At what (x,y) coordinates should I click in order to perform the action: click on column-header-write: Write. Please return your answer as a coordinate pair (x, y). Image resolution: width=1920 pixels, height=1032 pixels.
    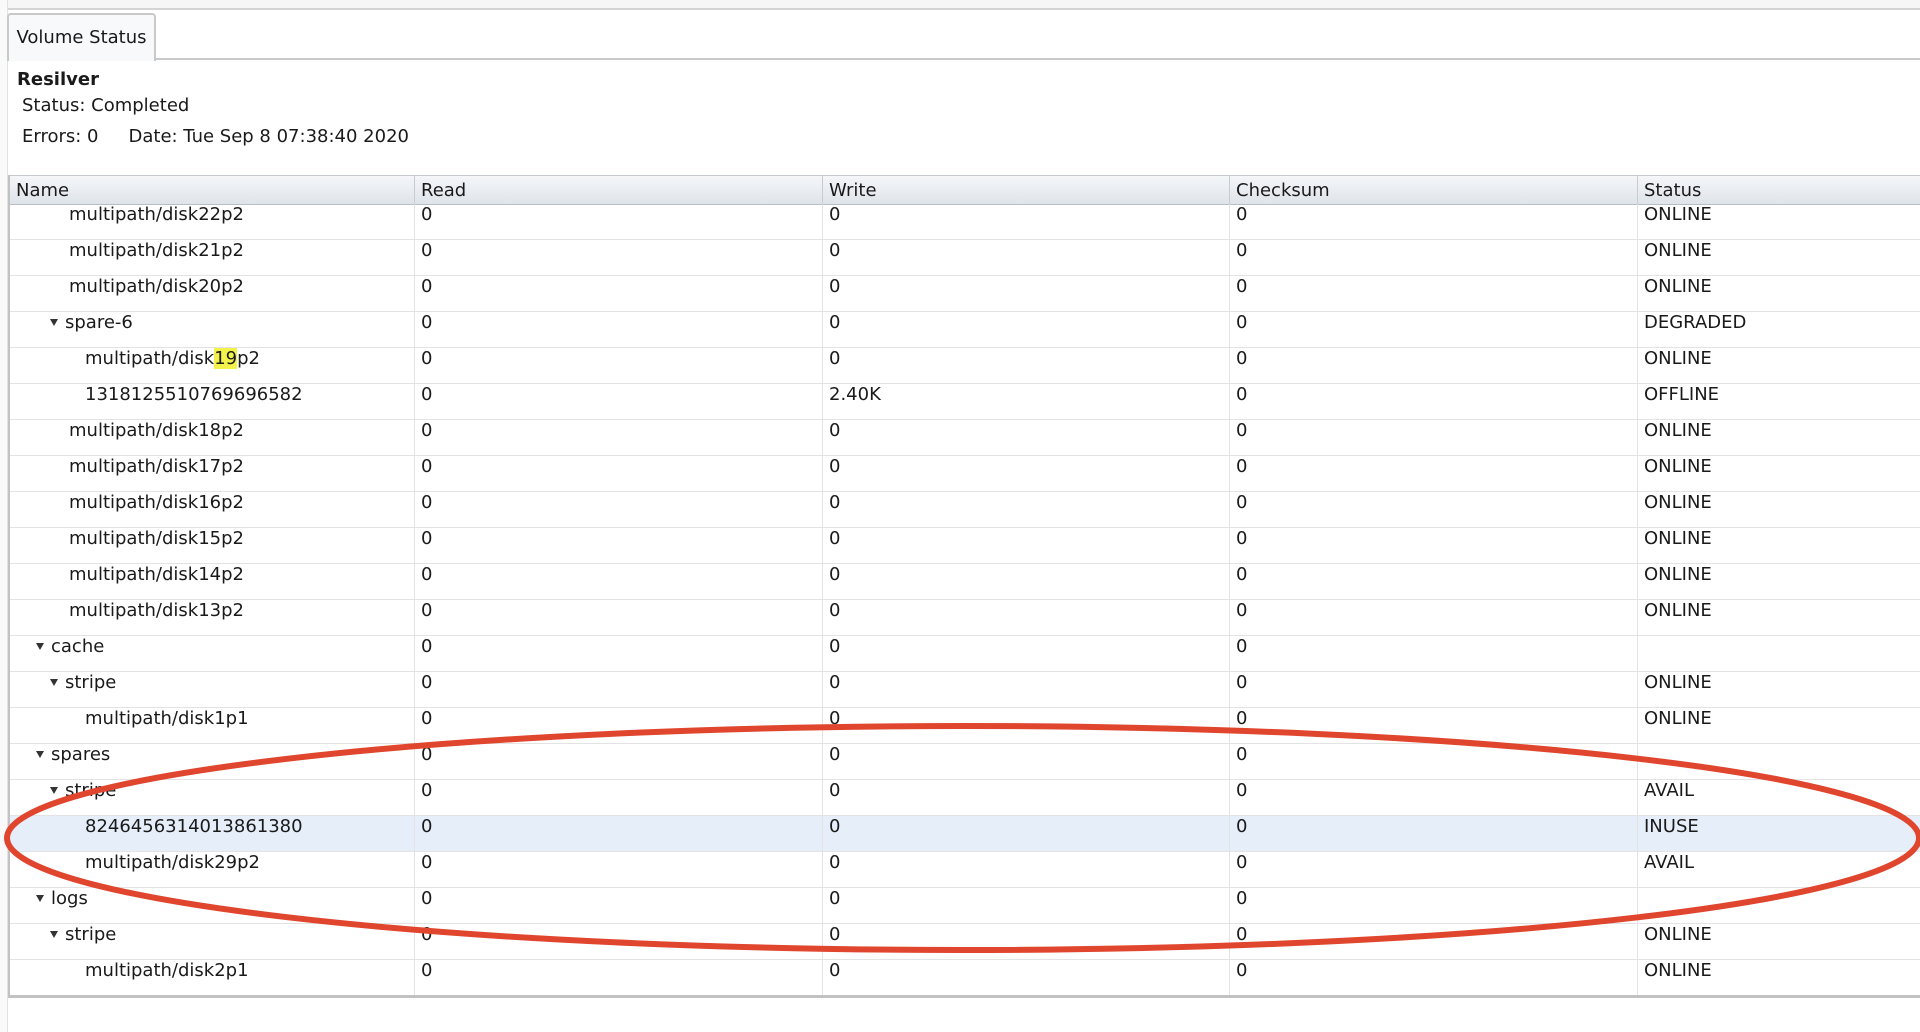
    Looking at the image, I should click on (1026, 190).